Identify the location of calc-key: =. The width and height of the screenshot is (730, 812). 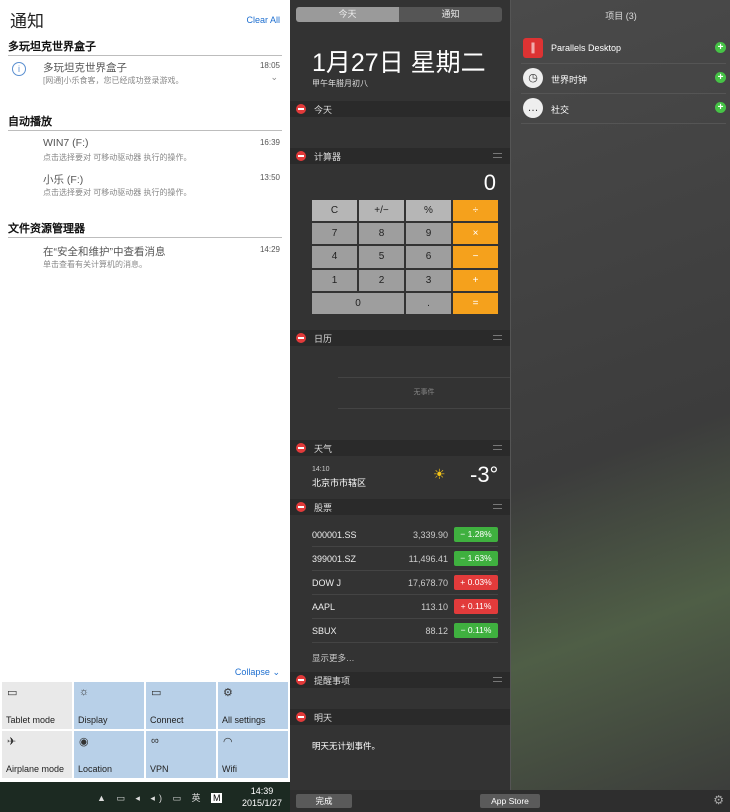
(475, 303).